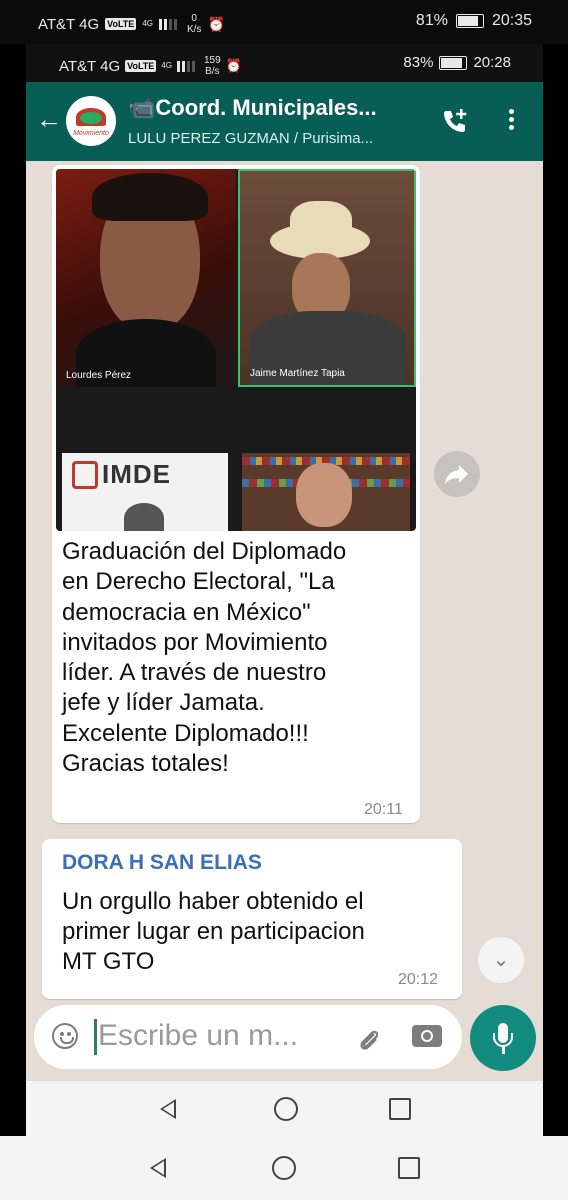 This screenshot has width=568, height=1200. I want to click on forward-button, so click(457, 474).